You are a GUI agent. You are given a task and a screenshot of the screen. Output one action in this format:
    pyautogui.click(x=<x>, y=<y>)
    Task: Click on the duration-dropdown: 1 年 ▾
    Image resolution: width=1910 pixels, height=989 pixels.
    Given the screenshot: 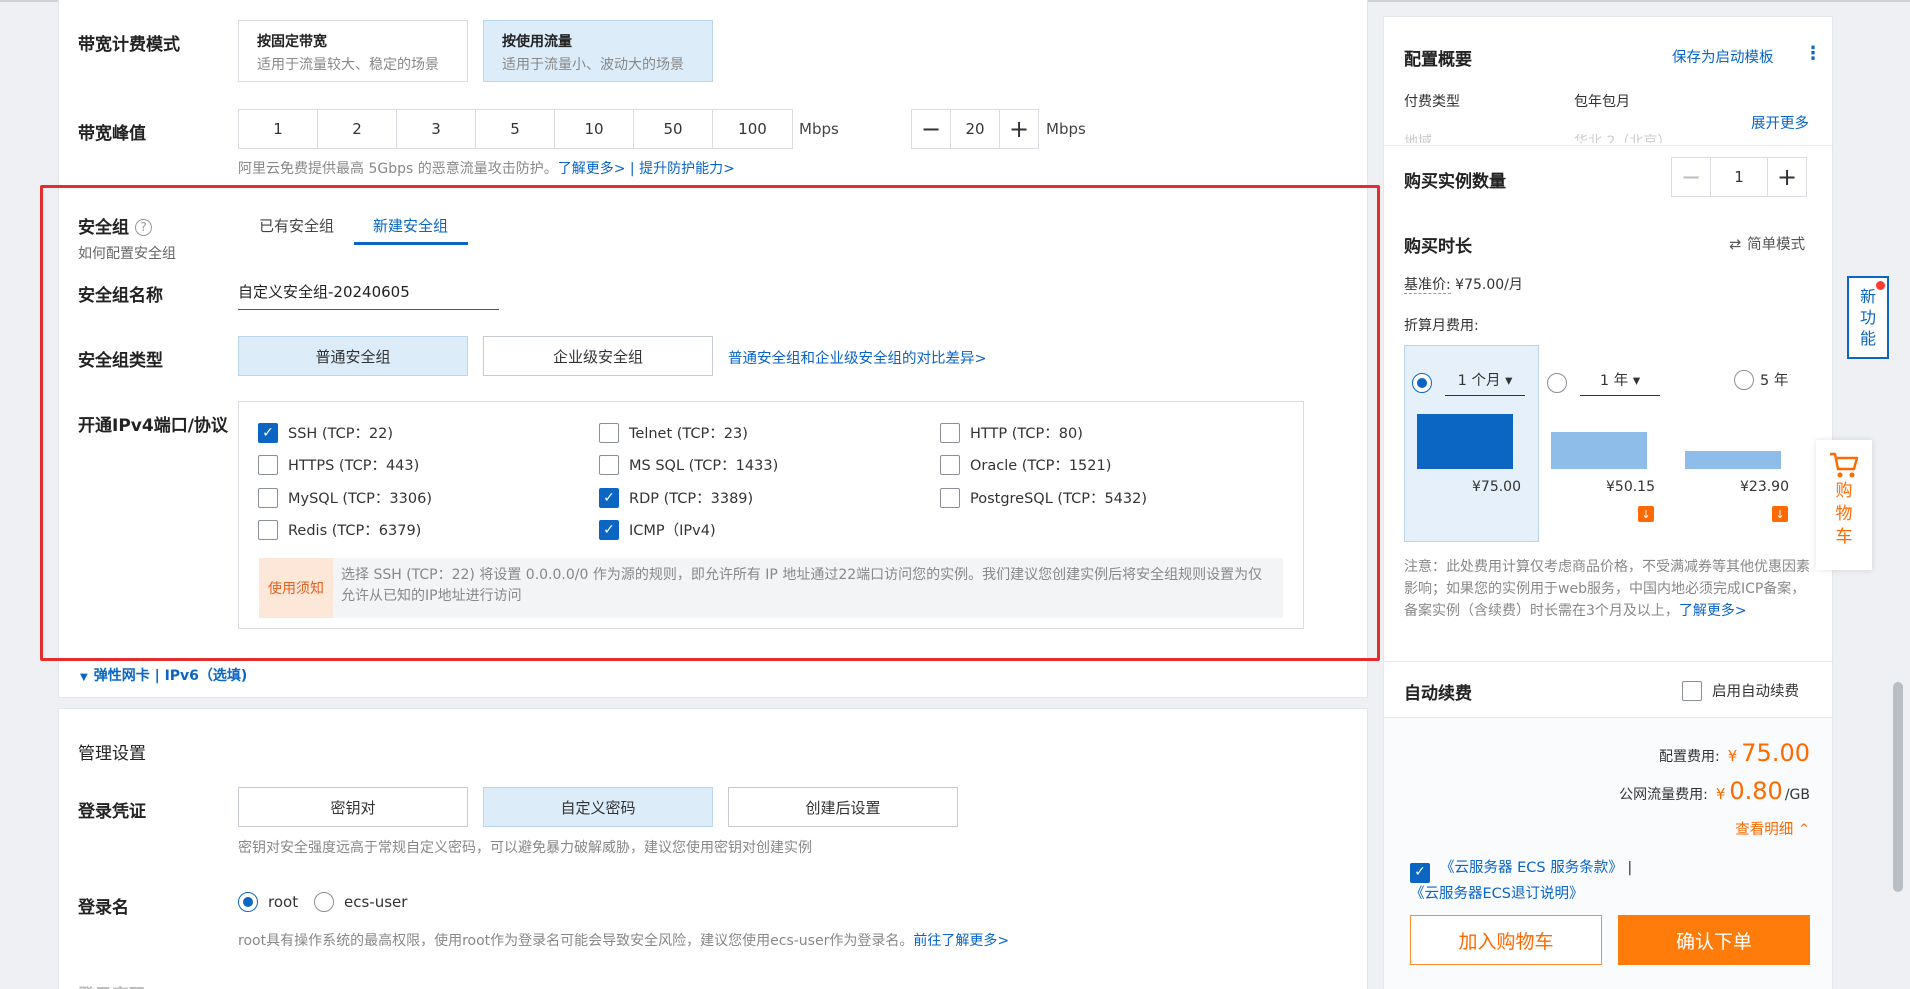 What is the action you would take?
    pyautogui.click(x=1620, y=382)
    